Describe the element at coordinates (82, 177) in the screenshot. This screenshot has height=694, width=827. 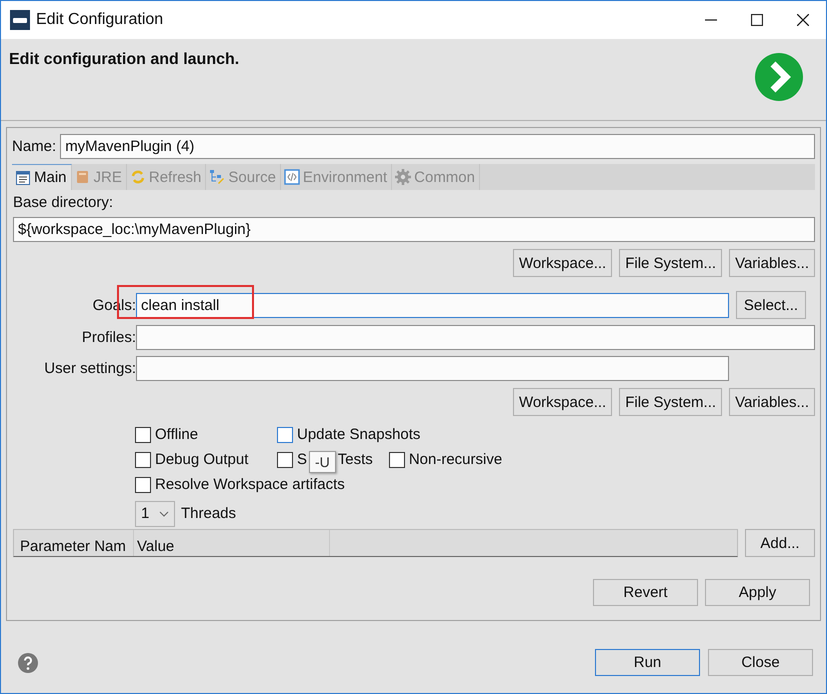
I see `book-icon` at that location.